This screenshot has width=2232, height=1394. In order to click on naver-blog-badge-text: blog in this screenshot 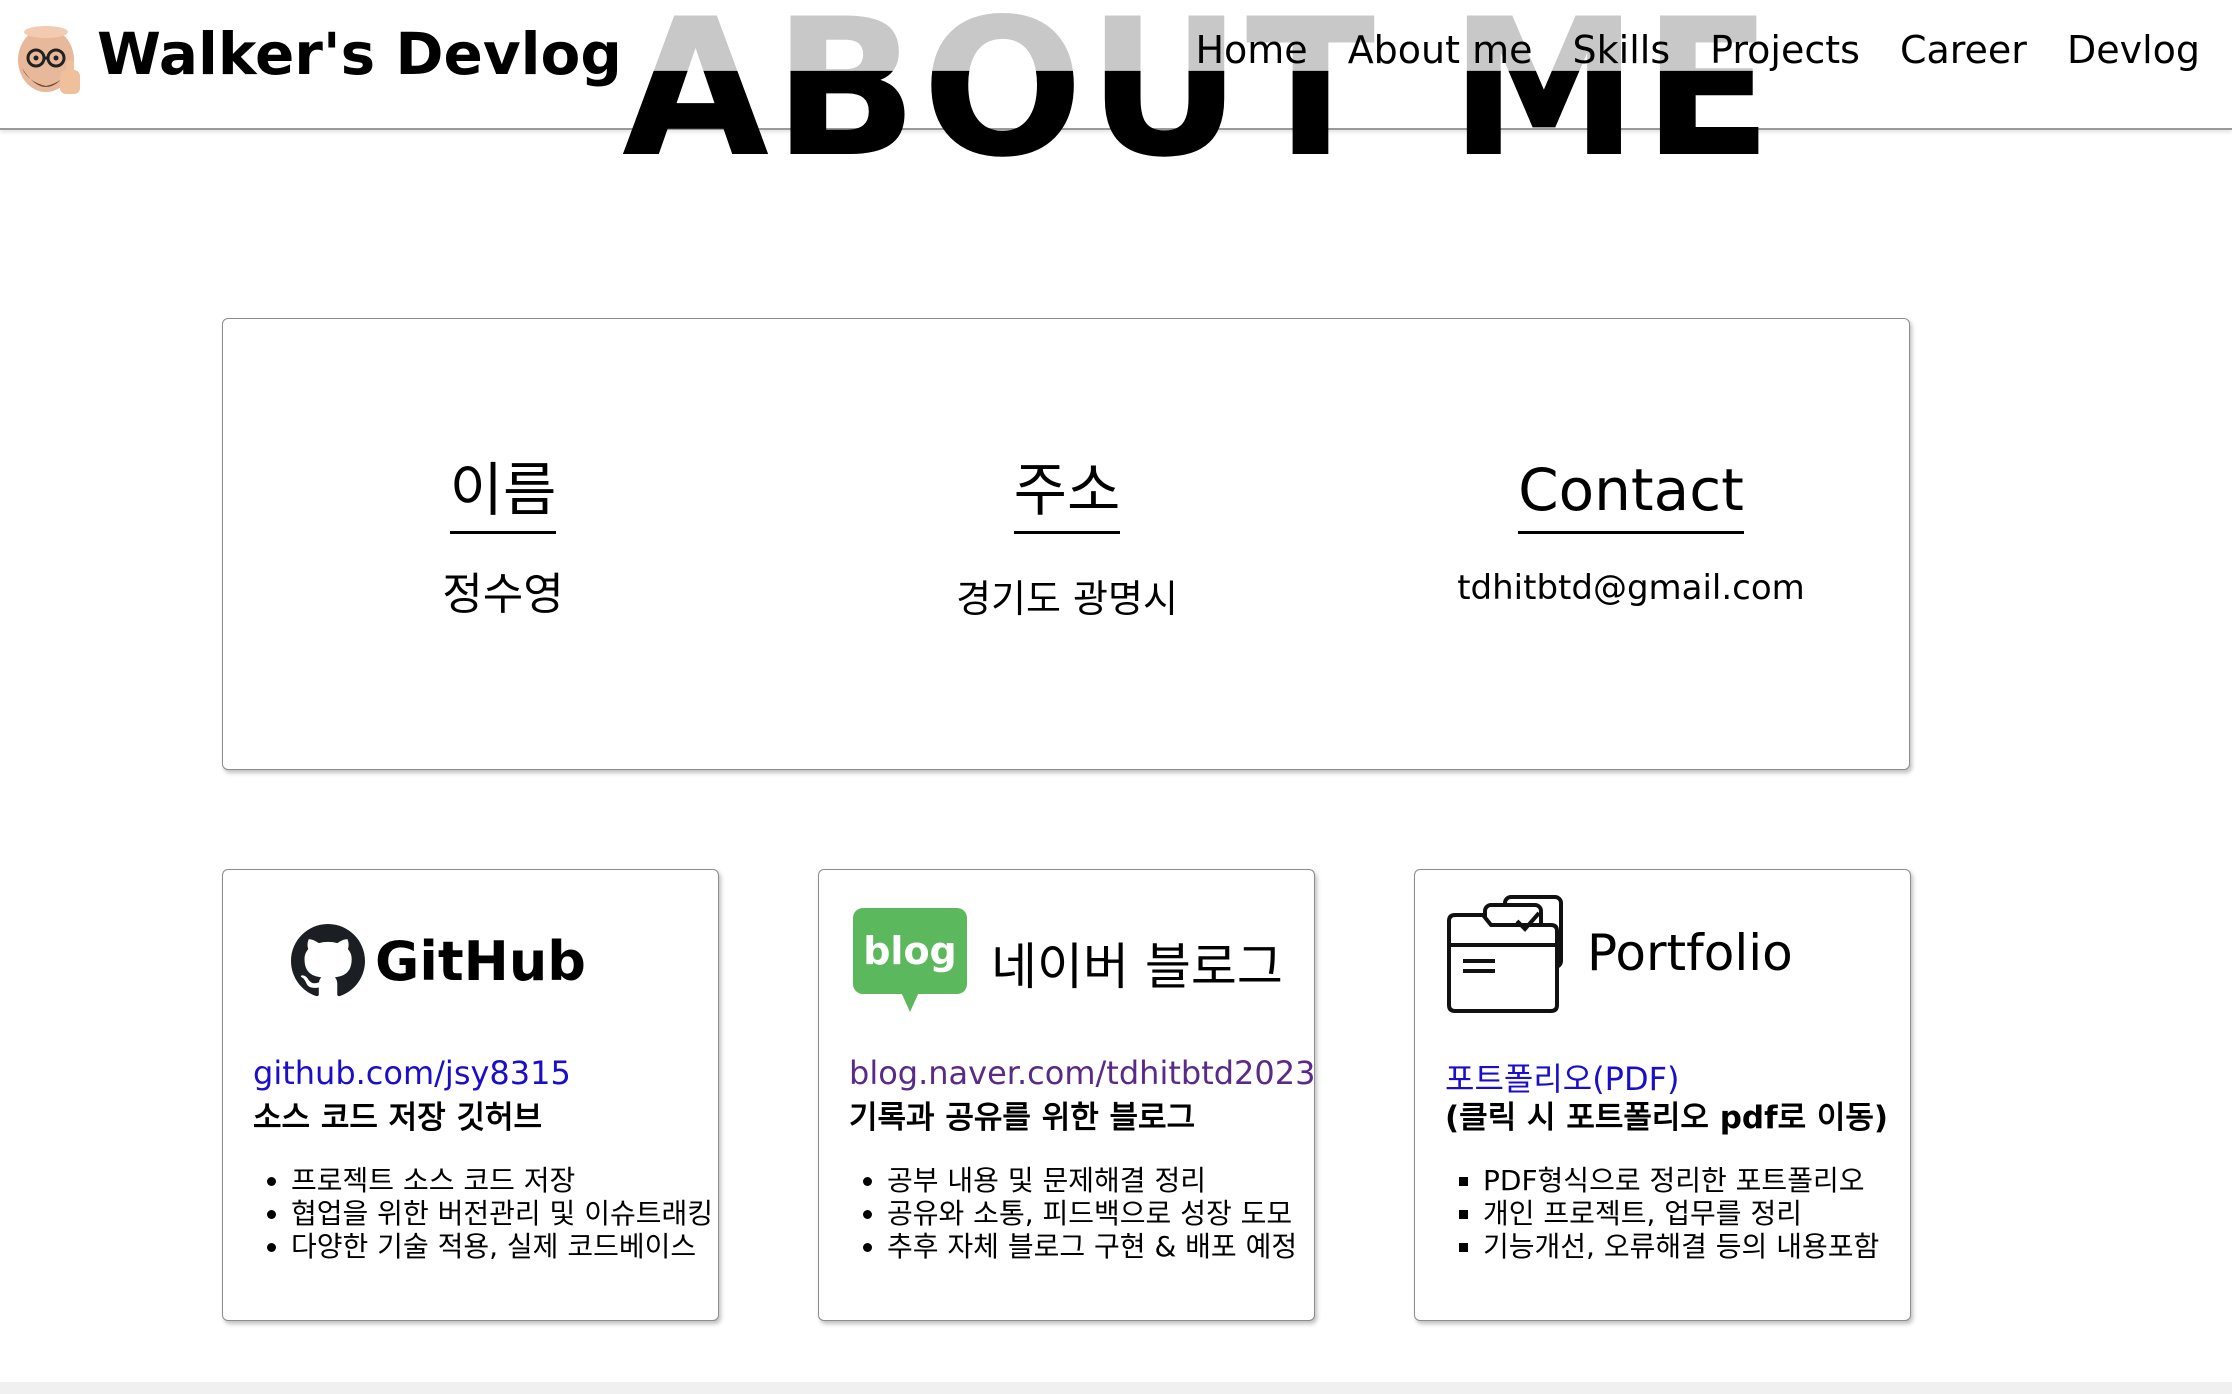, I will do `click(910, 951)`.